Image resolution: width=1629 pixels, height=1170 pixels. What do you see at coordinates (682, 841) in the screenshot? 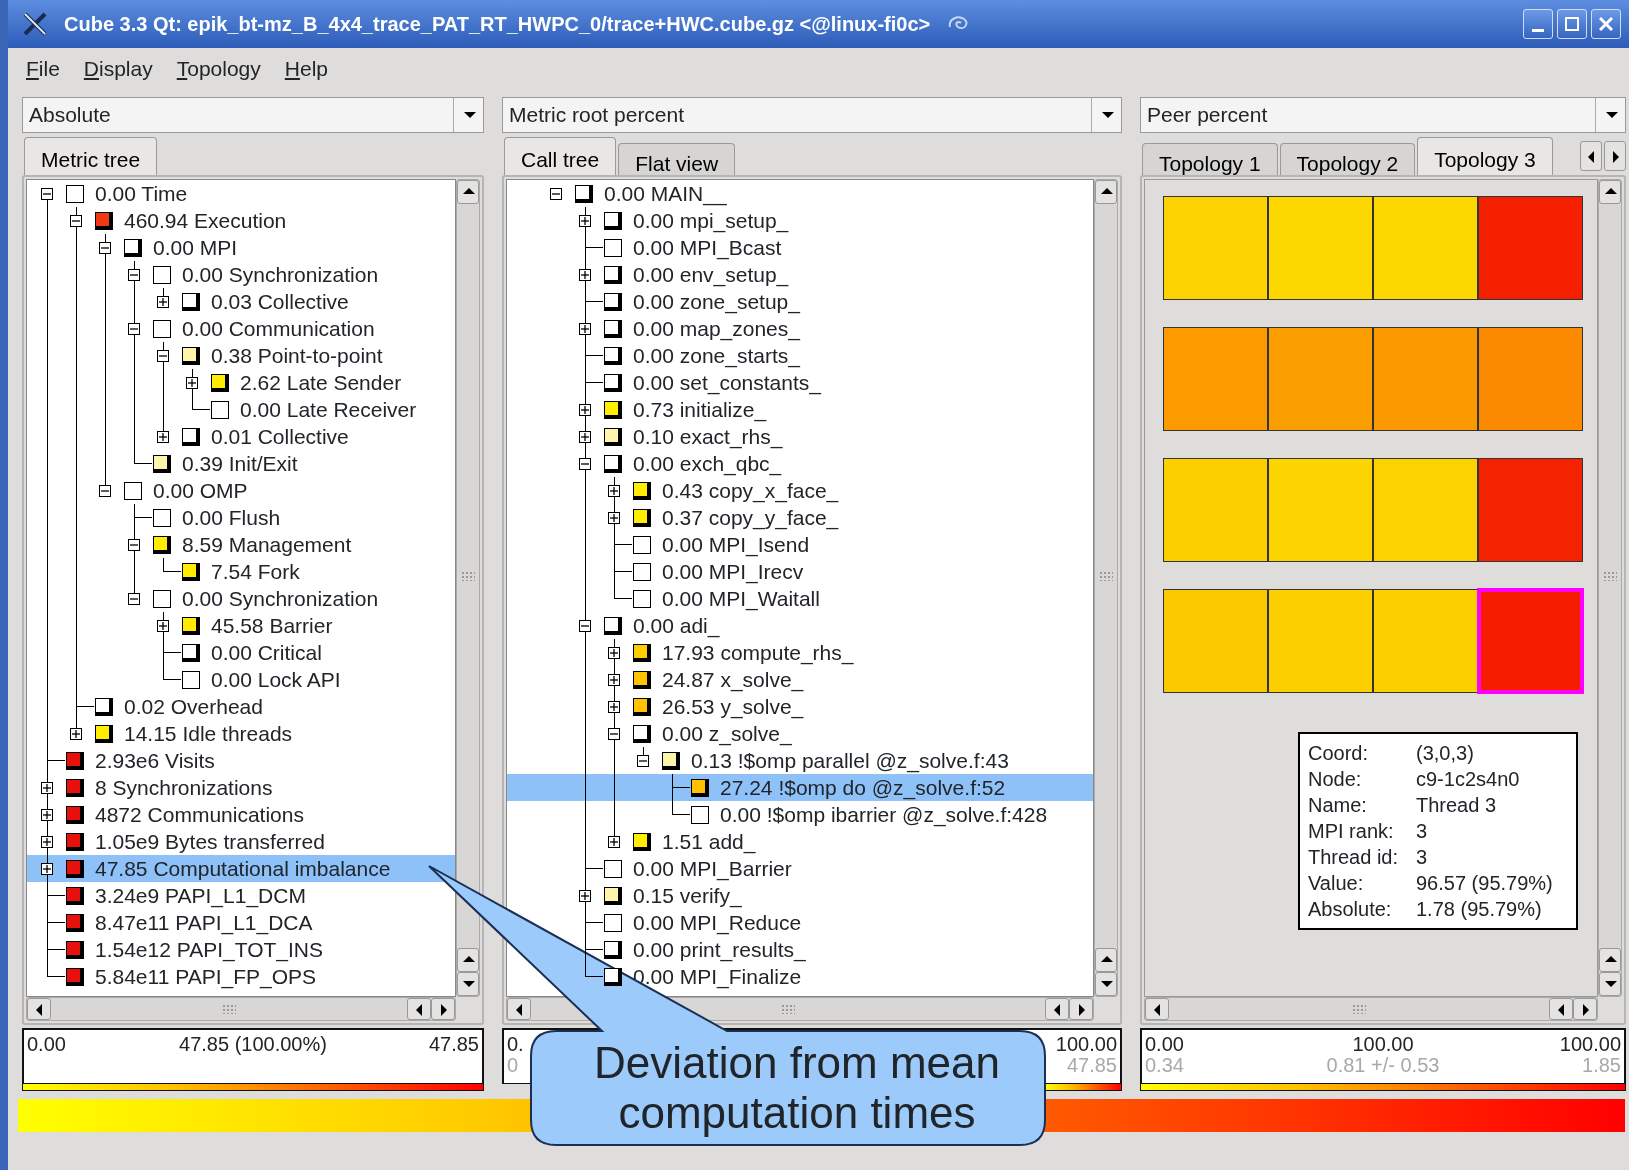
I see `tree-row: 1.51 add_` at bounding box center [682, 841].